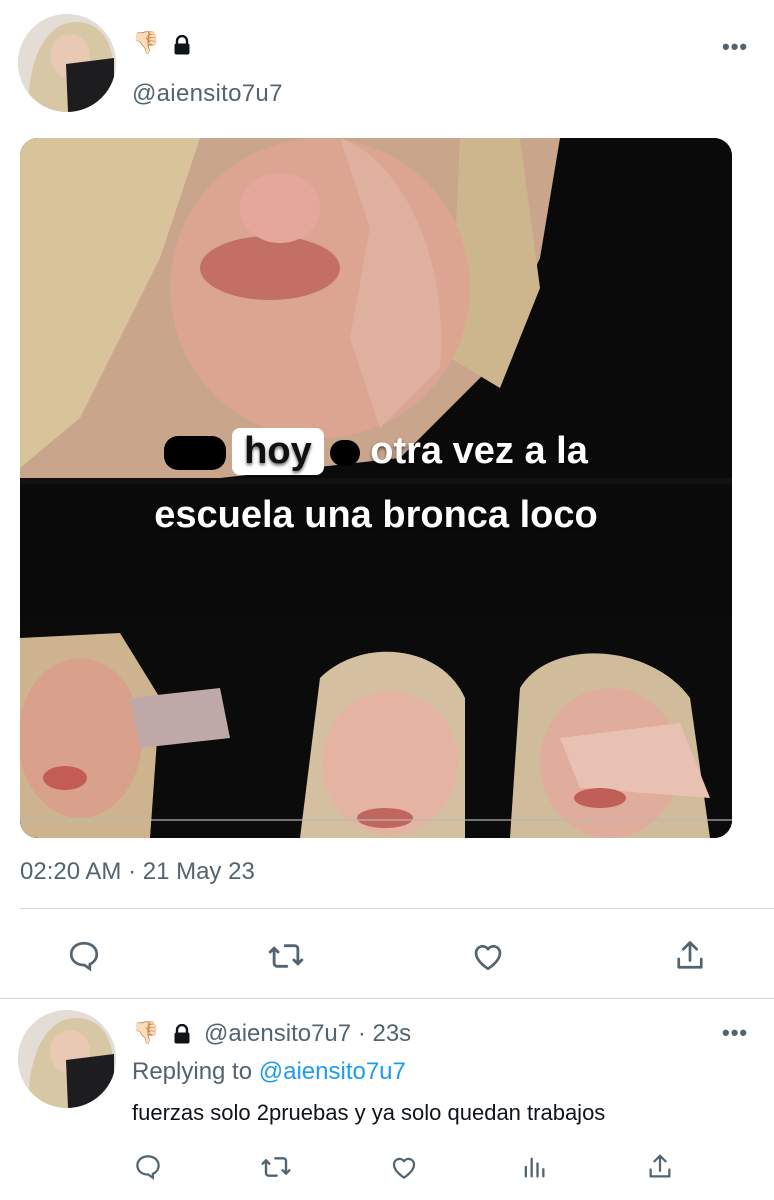  I want to click on divider, so click(397, 908).